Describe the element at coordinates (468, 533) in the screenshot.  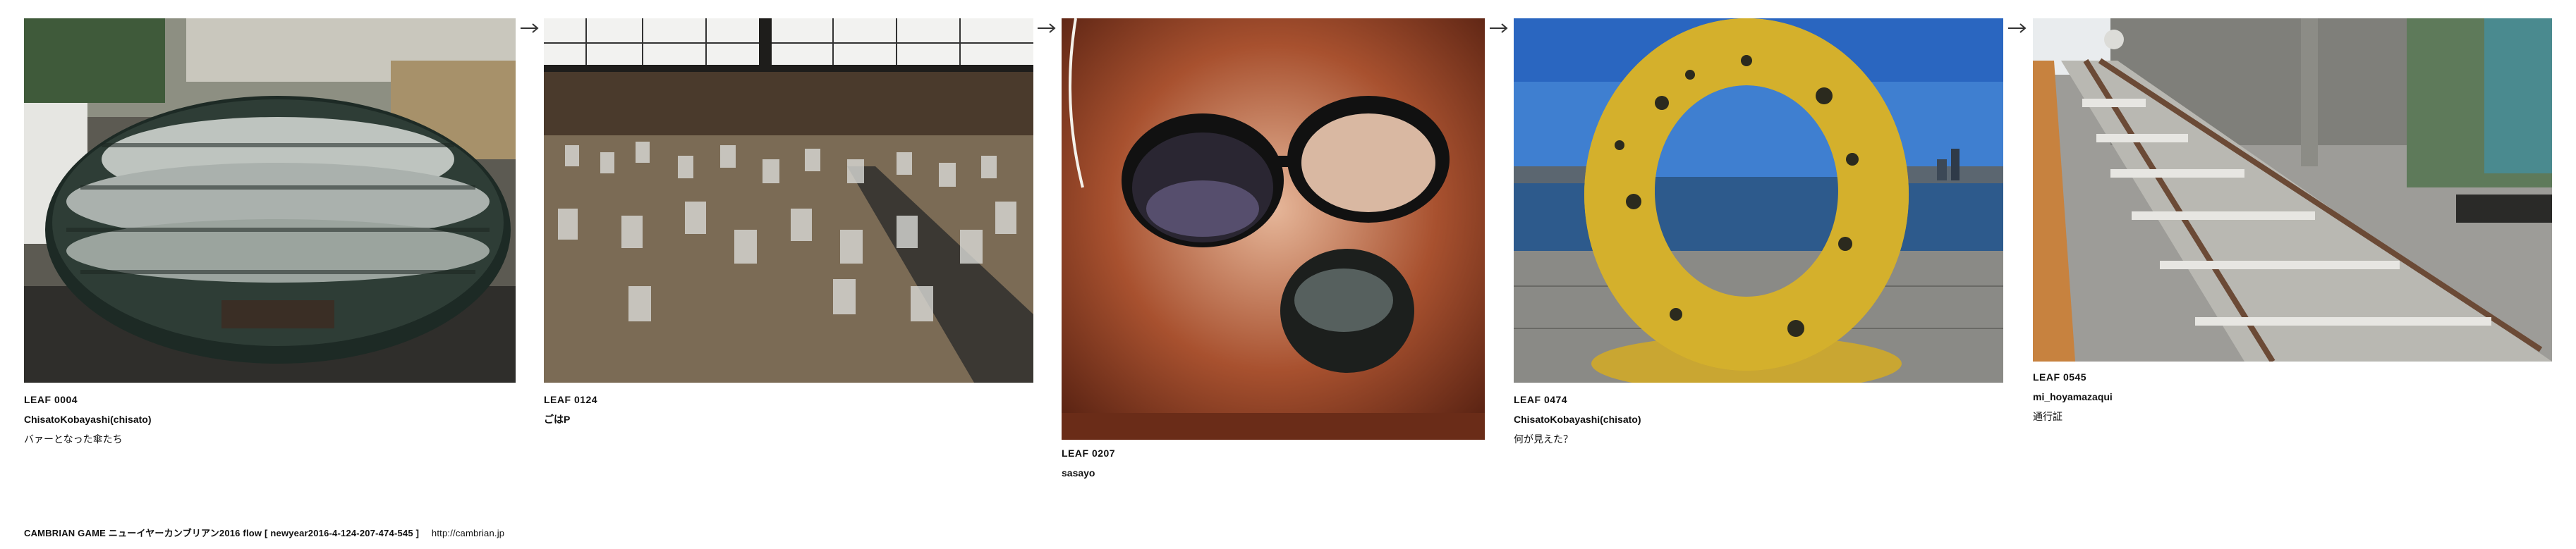
I see `site-link: http://cambrian.jp` at that location.